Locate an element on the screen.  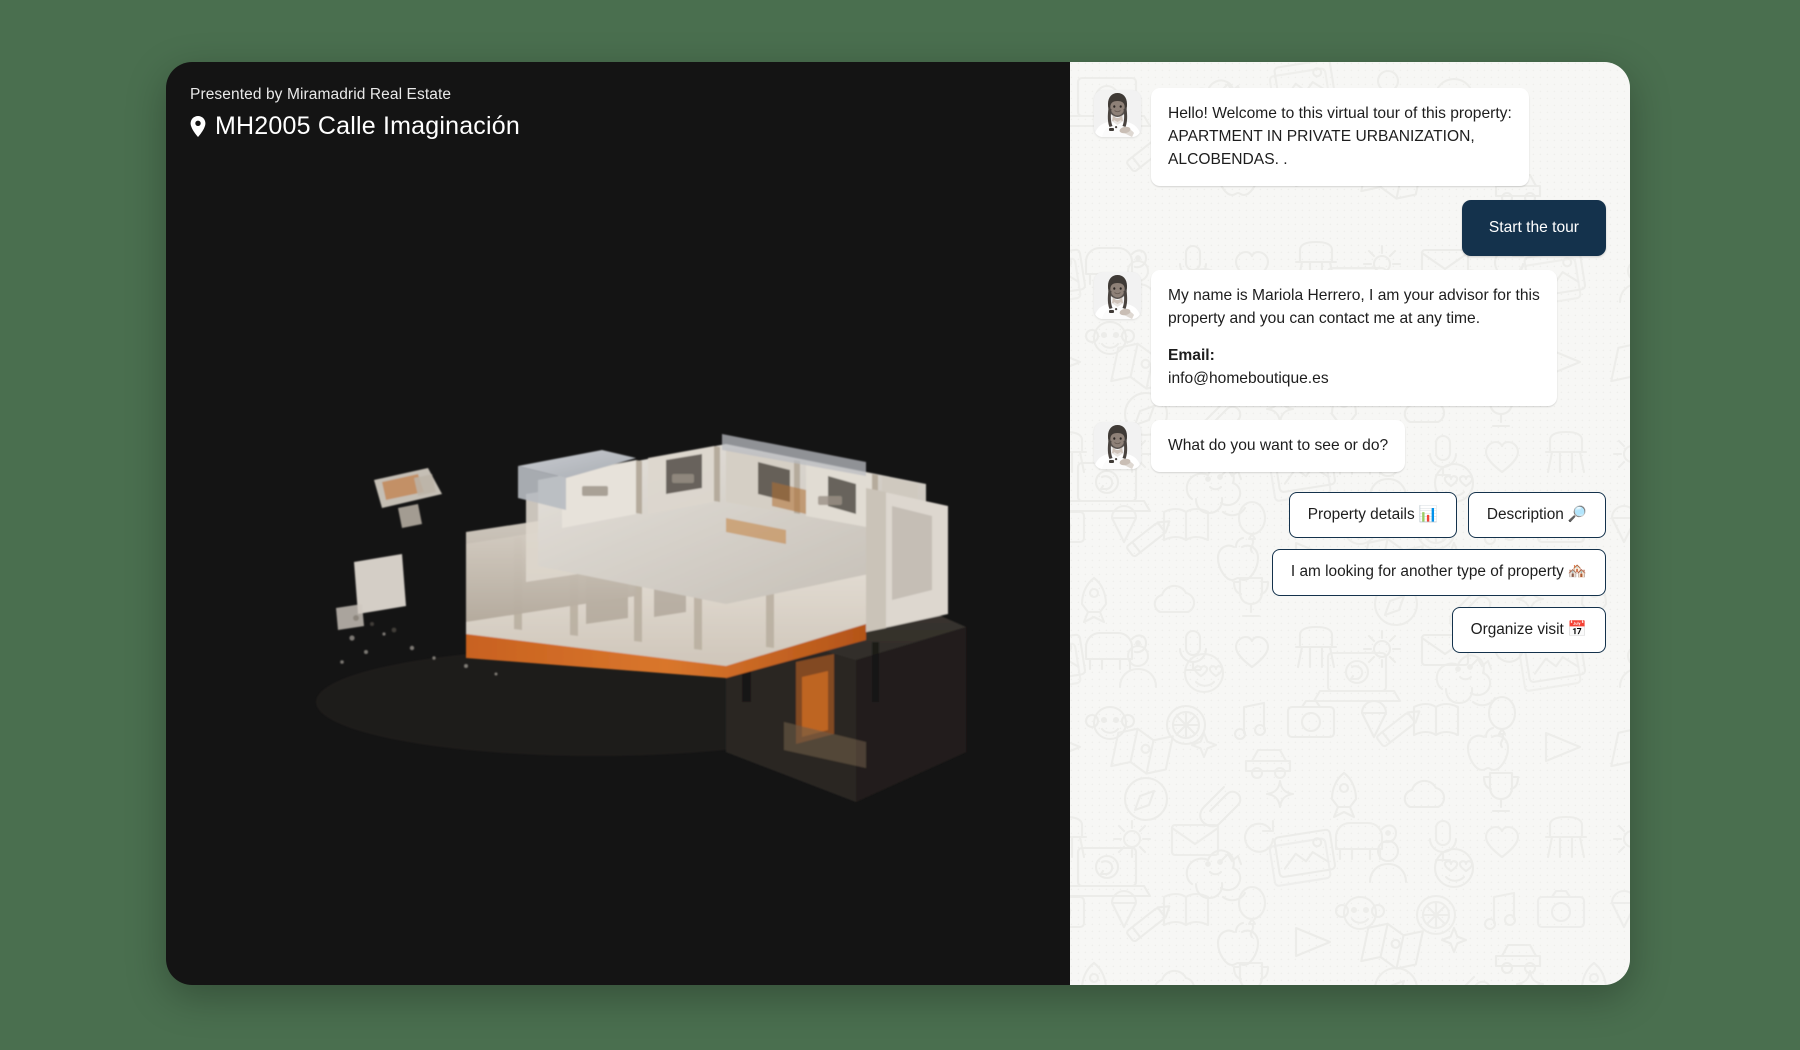
message-line: ALCOBENDAS. . is located at coordinates (1228, 160).